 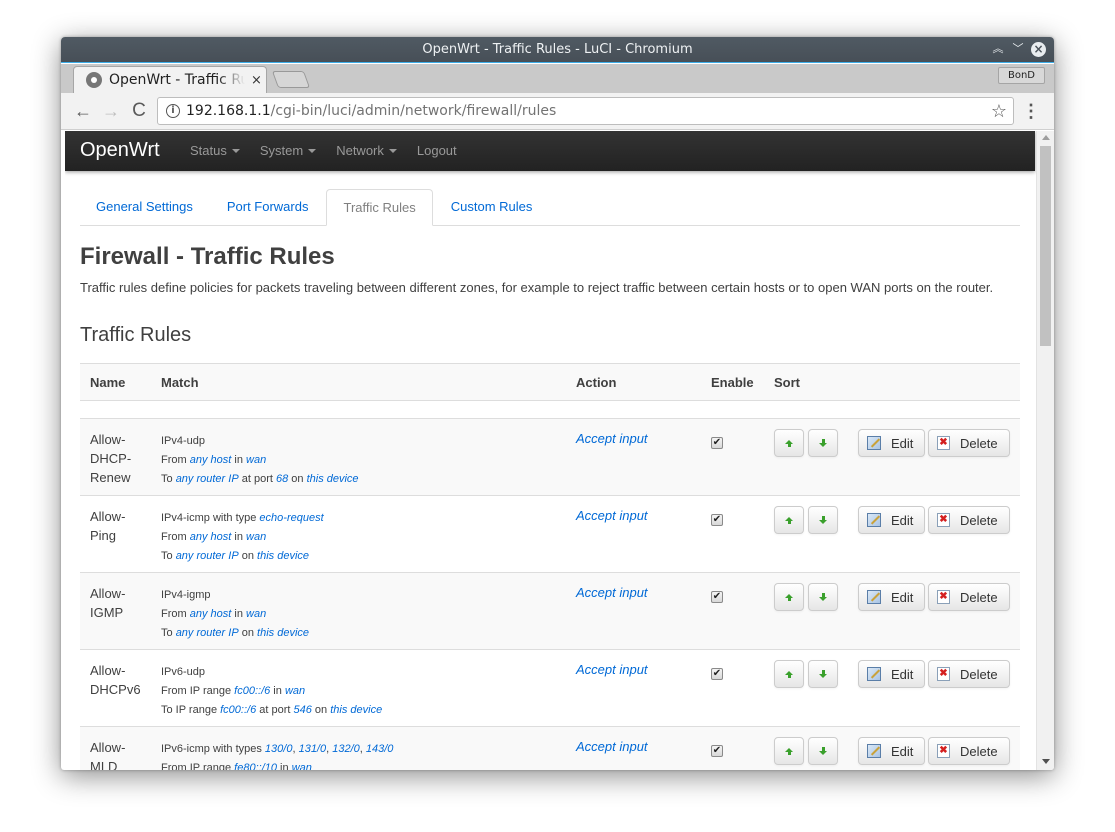 I want to click on match-link: 131/0, so click(x=313, y=749).